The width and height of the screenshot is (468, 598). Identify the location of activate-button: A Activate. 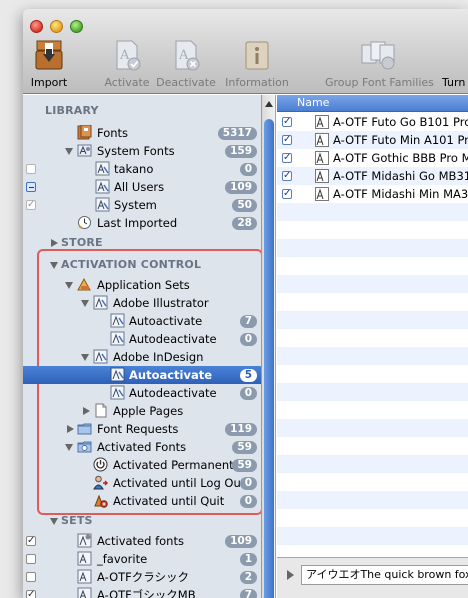
(127, 64).